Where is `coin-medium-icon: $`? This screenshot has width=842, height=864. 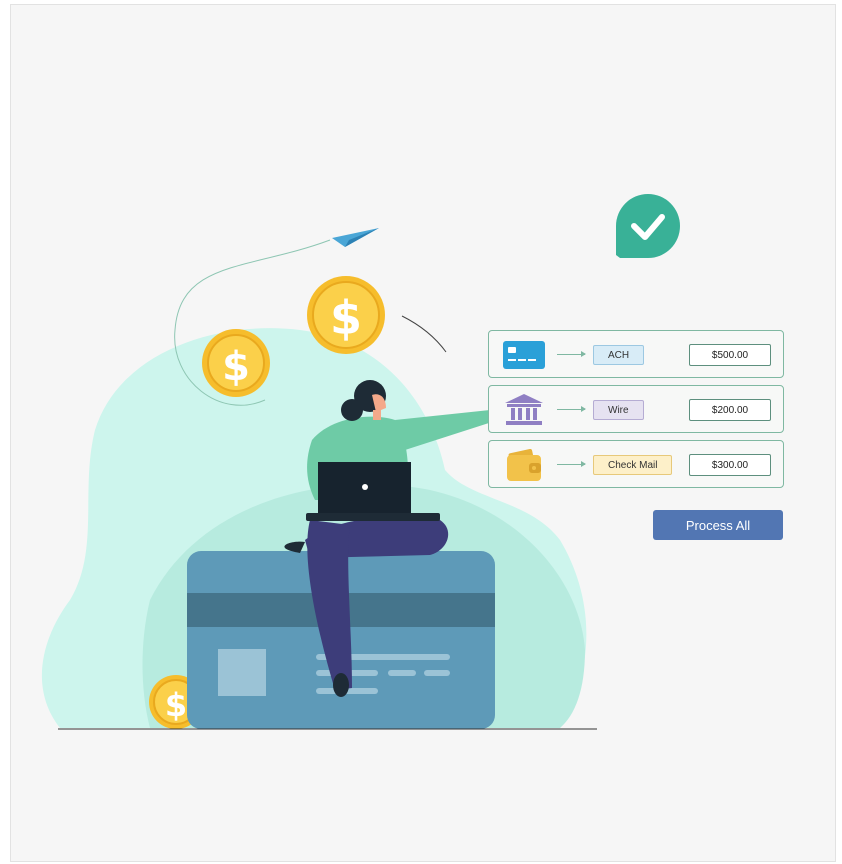 coin-medium-icon: $ is located at coordinates (236, 363).